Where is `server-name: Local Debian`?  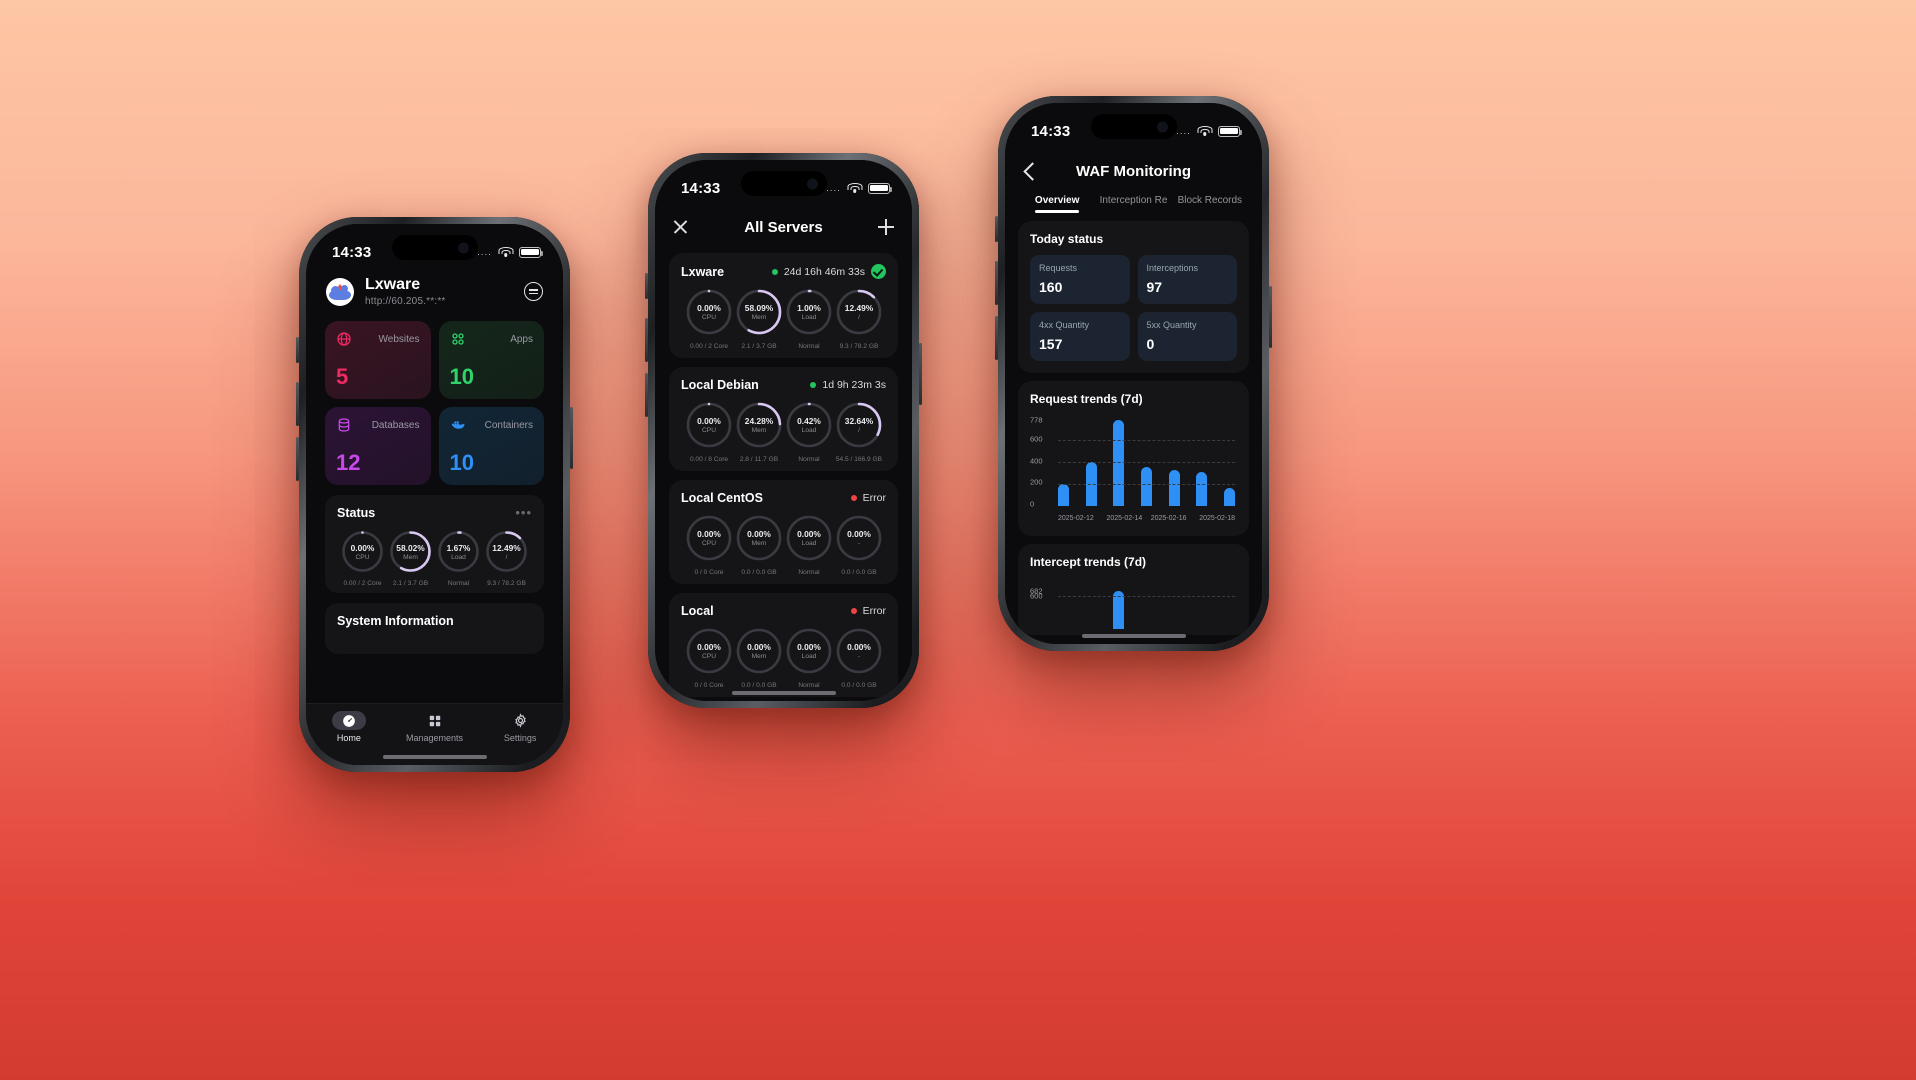
server-name: Local Debian is located at coordinates (720, 385).